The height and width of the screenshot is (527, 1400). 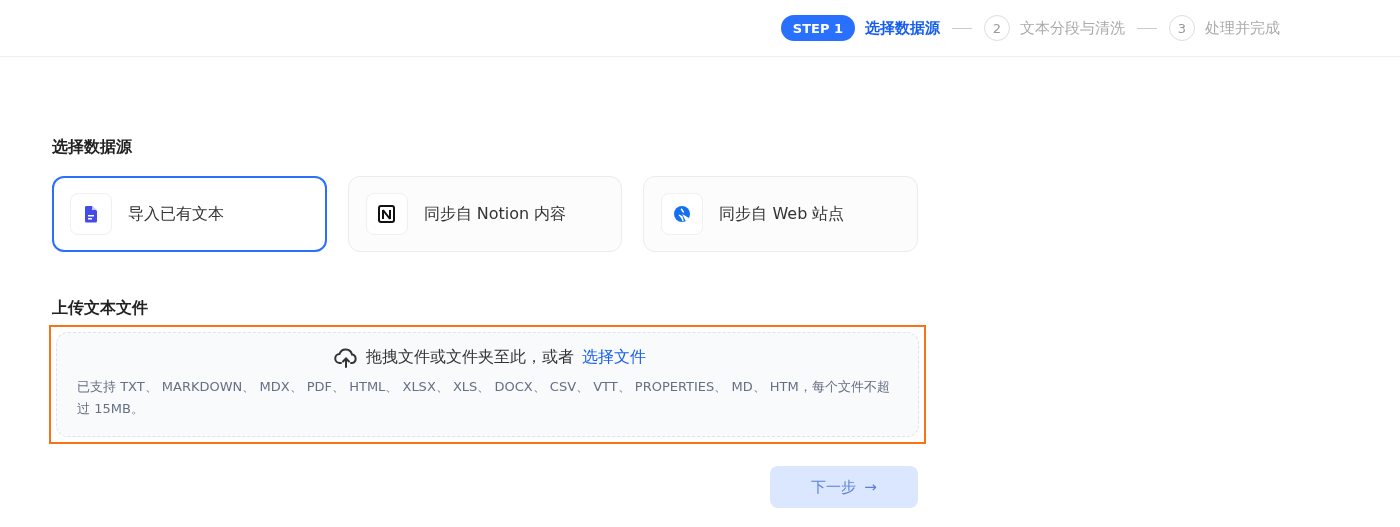 I want to click on source-card: 同步自 Web 站点, so click(x=780, y=214).